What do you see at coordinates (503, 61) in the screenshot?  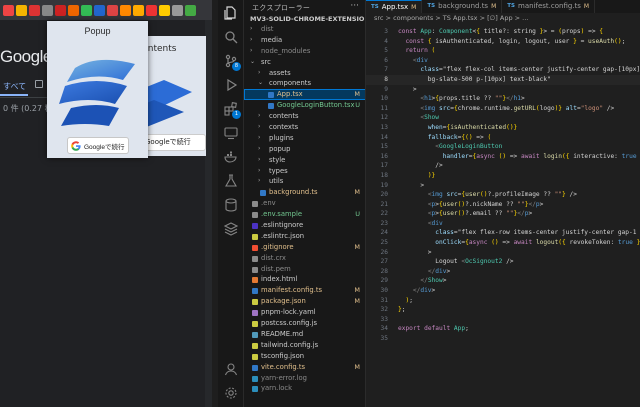 I see `code-line: 6 <div` at bounding box center [503, 61].